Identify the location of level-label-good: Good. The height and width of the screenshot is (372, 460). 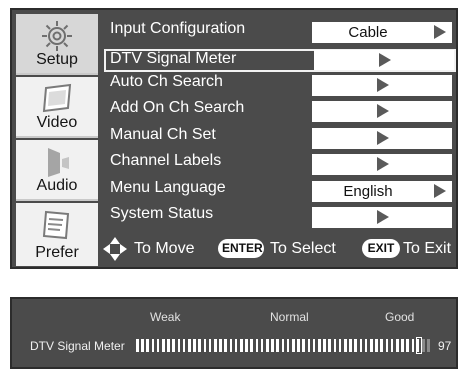
(400, 317).